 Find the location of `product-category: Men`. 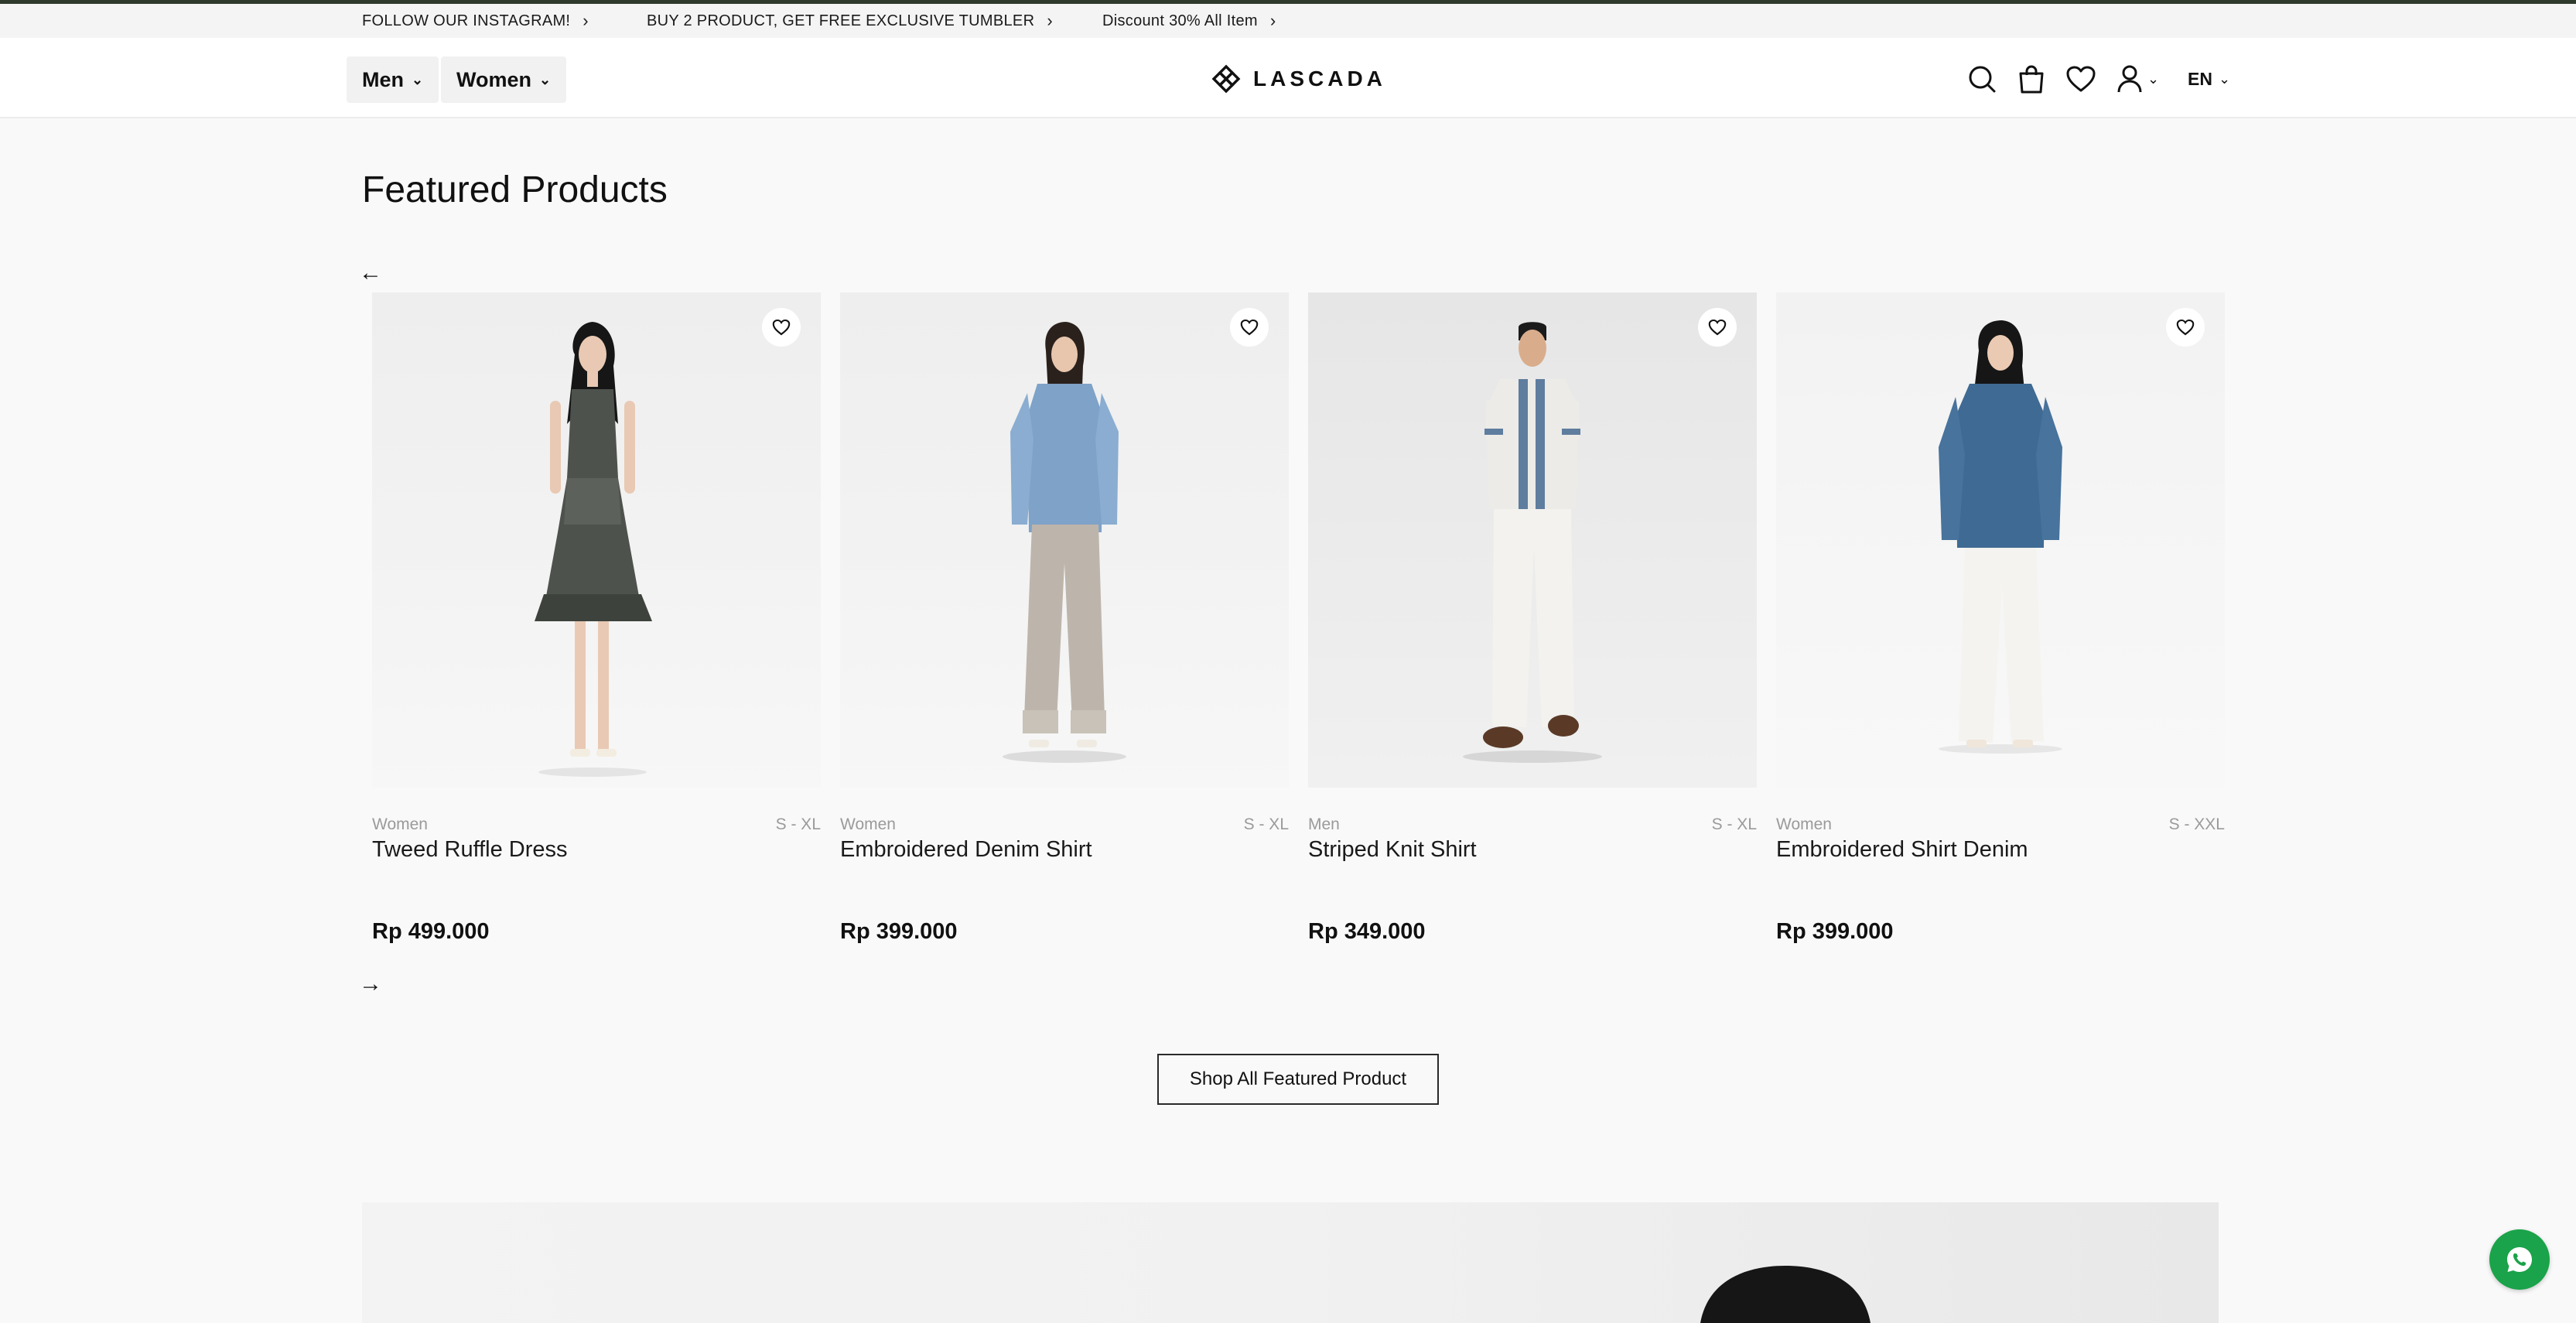

product-category: Men is located at coordinates (1324, 824).